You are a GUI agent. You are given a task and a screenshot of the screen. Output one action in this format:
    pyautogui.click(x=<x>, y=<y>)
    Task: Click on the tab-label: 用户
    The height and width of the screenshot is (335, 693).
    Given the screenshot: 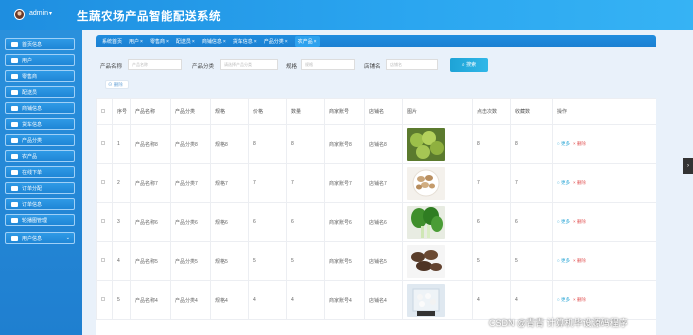 What is the action you would take?
    pyautogui.click(x=134, y=41)
    